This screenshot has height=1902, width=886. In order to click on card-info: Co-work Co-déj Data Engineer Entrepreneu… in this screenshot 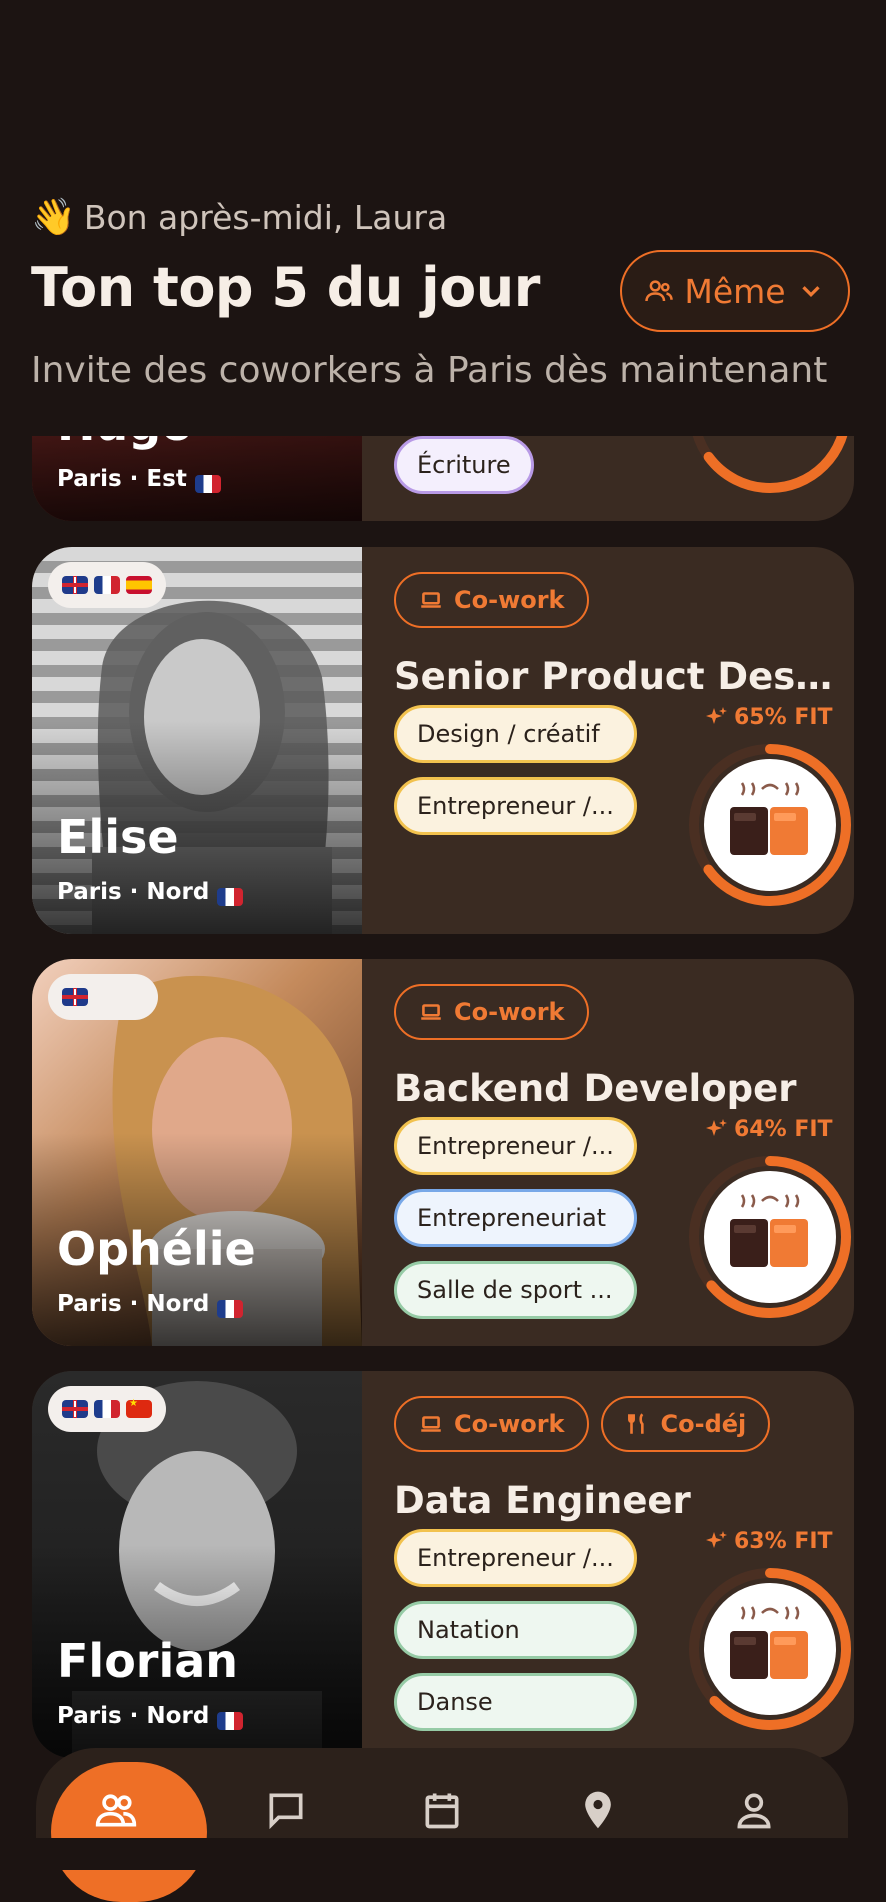, I will do `click(624, 1564)`.